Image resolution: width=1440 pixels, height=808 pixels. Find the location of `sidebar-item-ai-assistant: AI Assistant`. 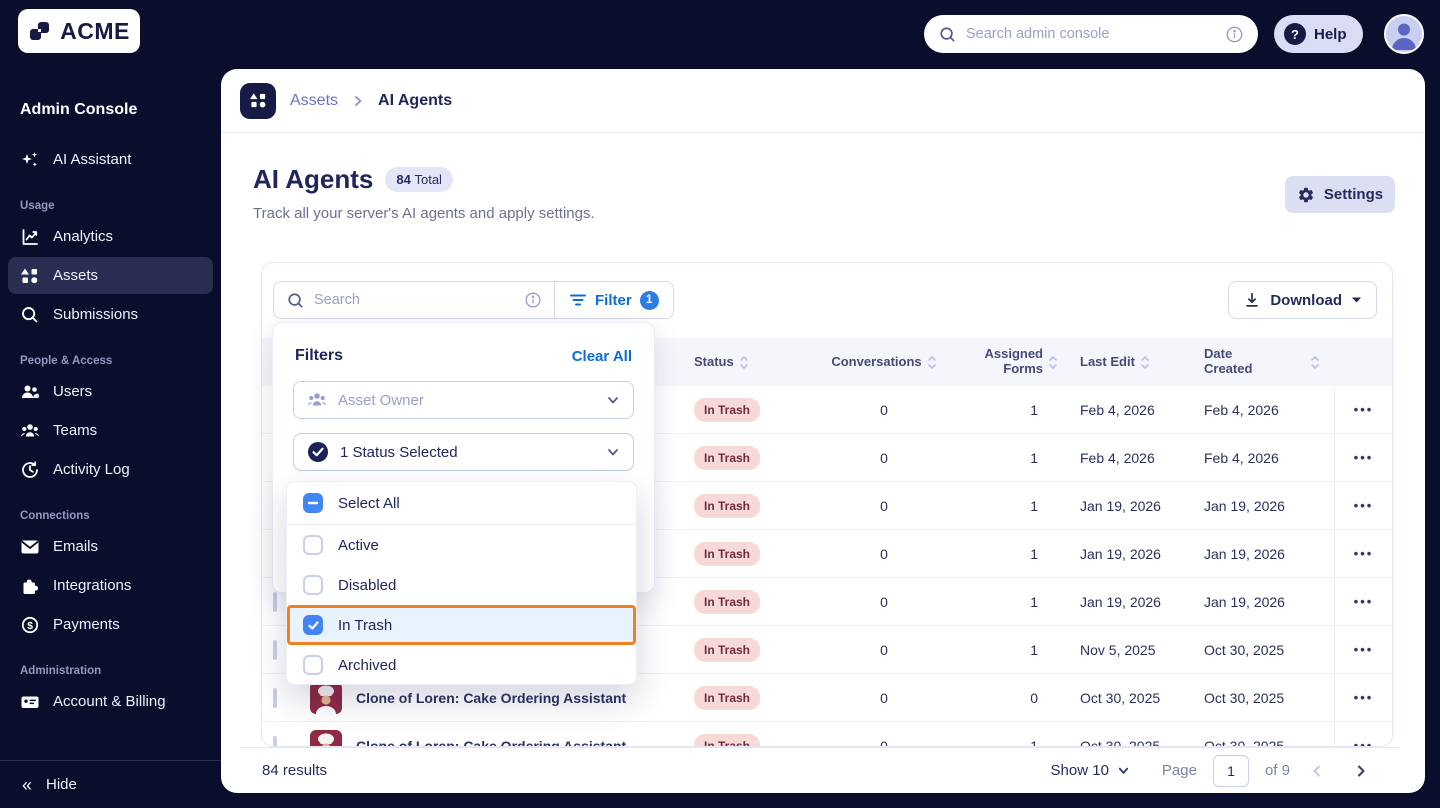

sidebar-item-ai-assistant: AI Assistant is located at coordinates (110, 159).